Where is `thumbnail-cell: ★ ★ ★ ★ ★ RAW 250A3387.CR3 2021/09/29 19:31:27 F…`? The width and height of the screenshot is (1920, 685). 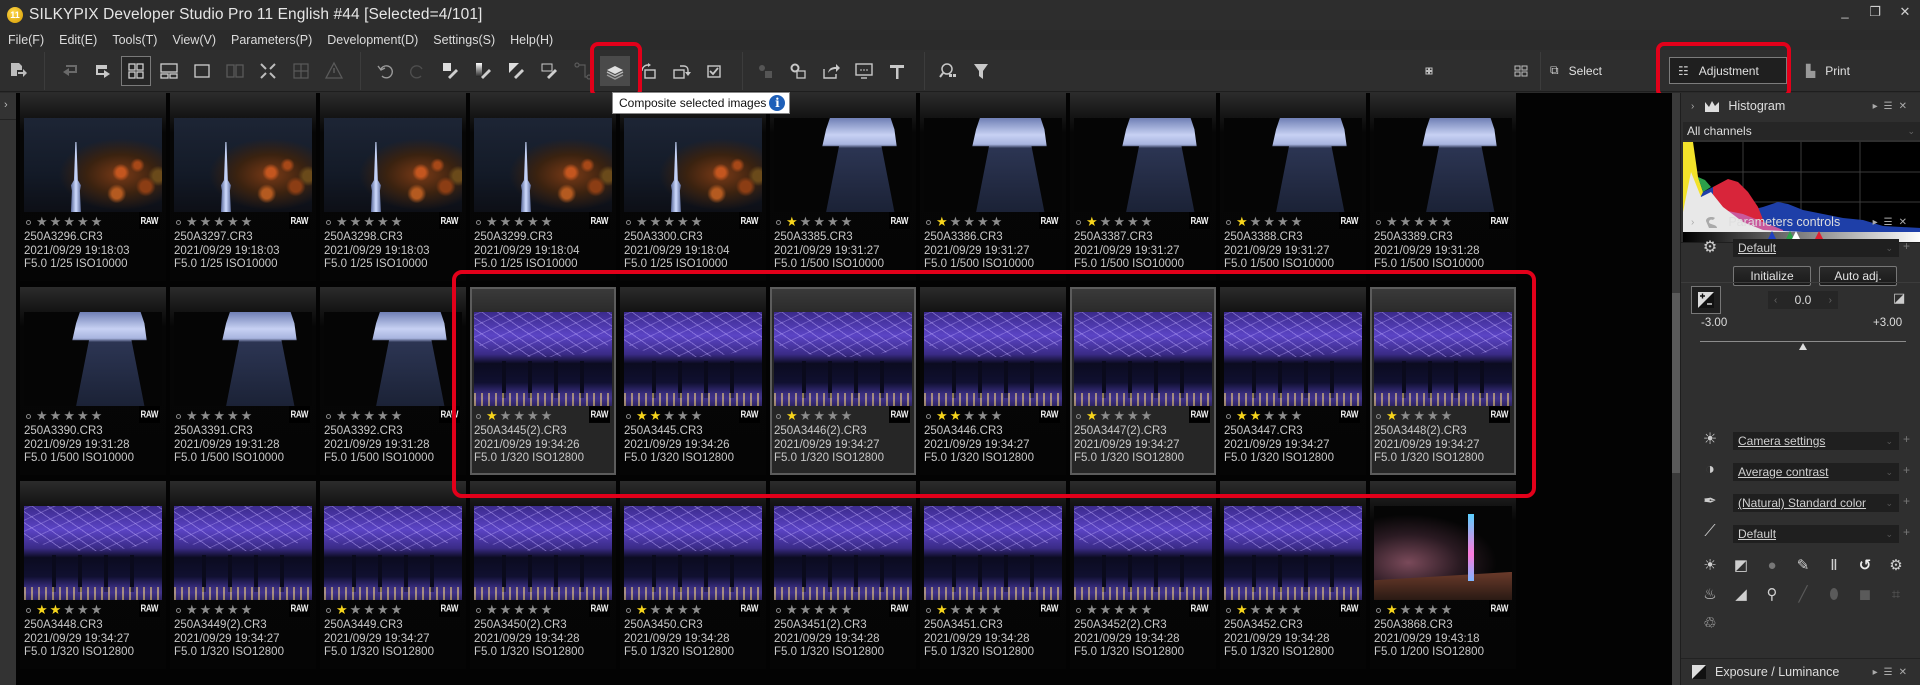
thumbnail-cell: ★ ★ ★ ★ ★ RAW 250A3387.CR3 2021/09/29 19:31:27 F… is located at coordinates (1143, 187).